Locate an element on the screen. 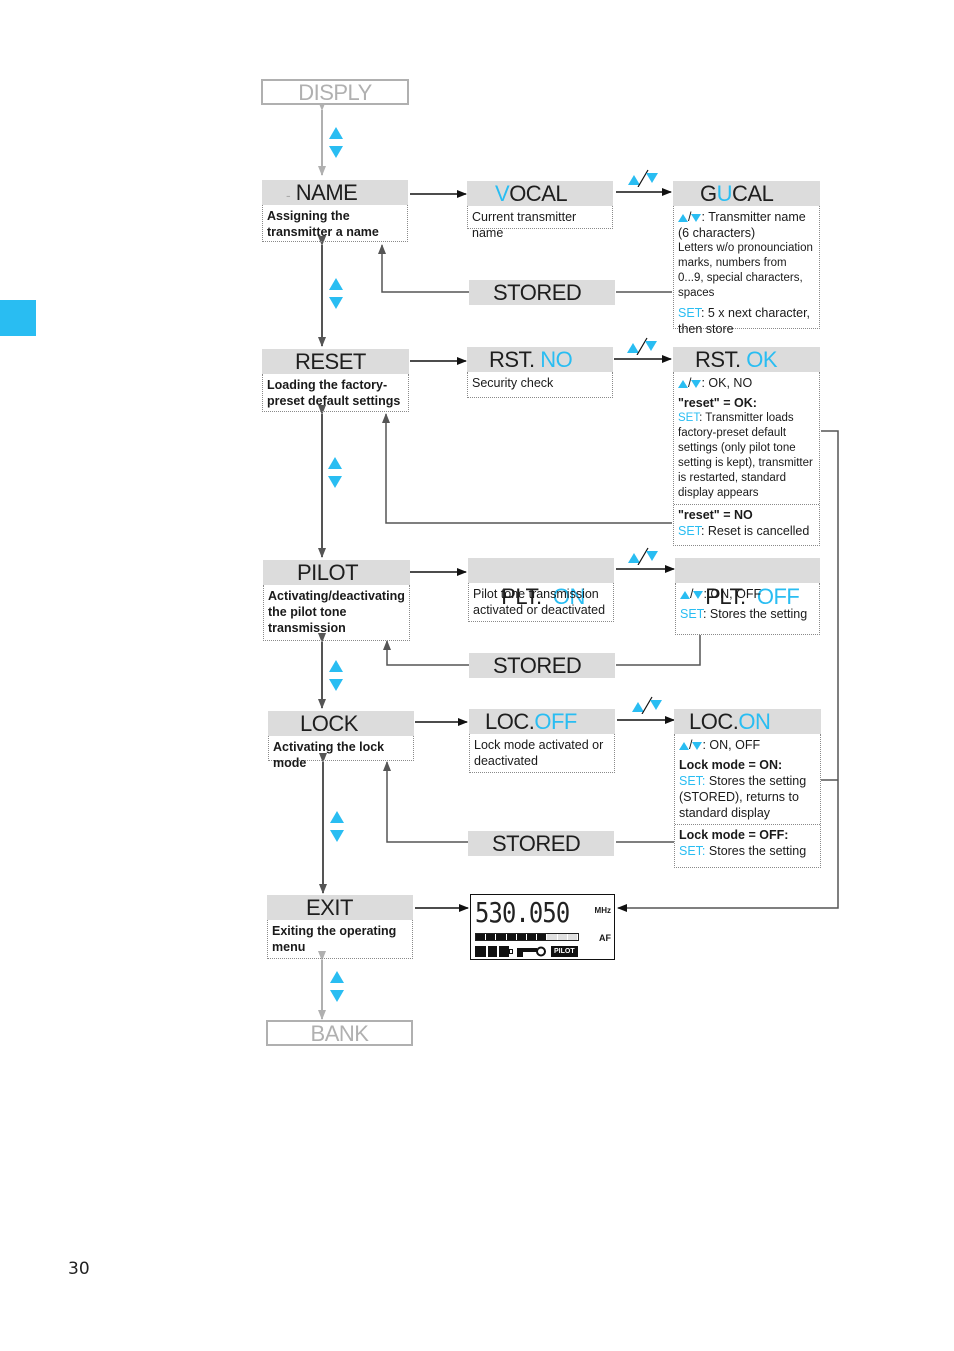  loc-on-accent: ON is located at coordinates (754, 721).